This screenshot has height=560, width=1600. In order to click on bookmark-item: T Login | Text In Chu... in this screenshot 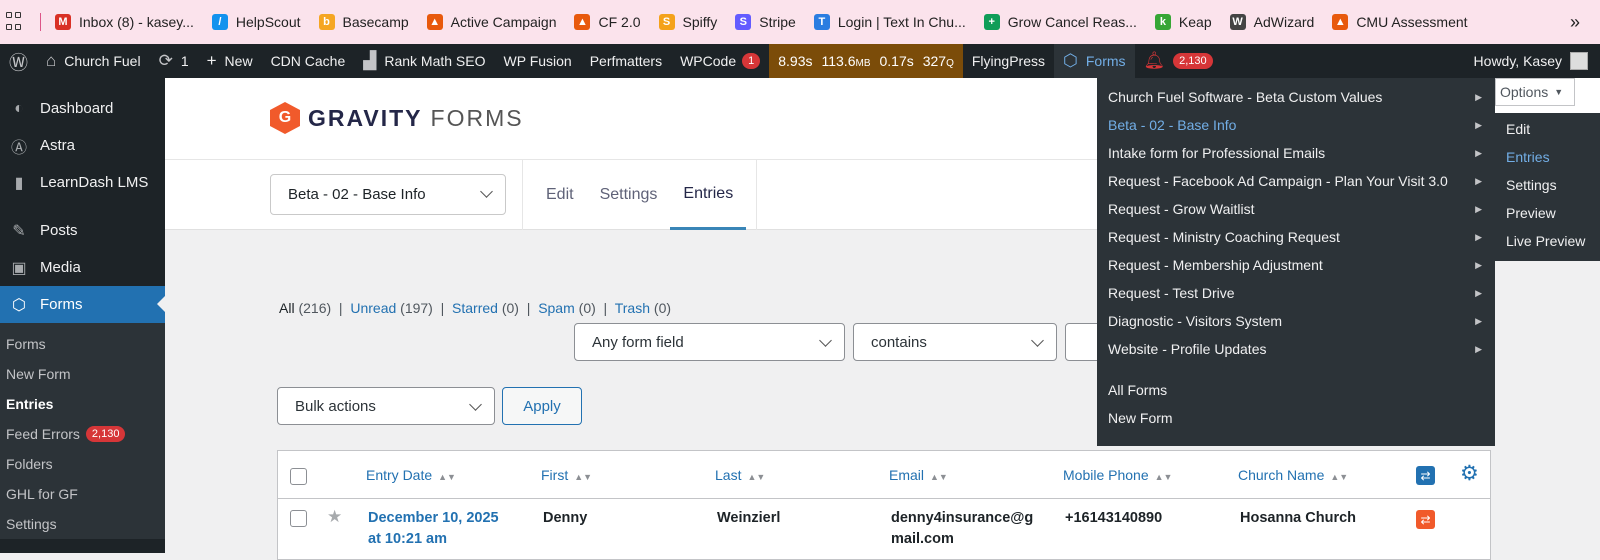, I will do `click(889, 22)`.